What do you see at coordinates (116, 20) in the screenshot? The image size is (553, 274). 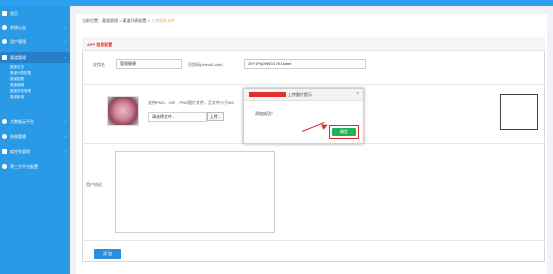 I see `breadcrumb-path: 当前位置：渠道管理 > 渠道列表配置 >` at bounding box center [116, 20].